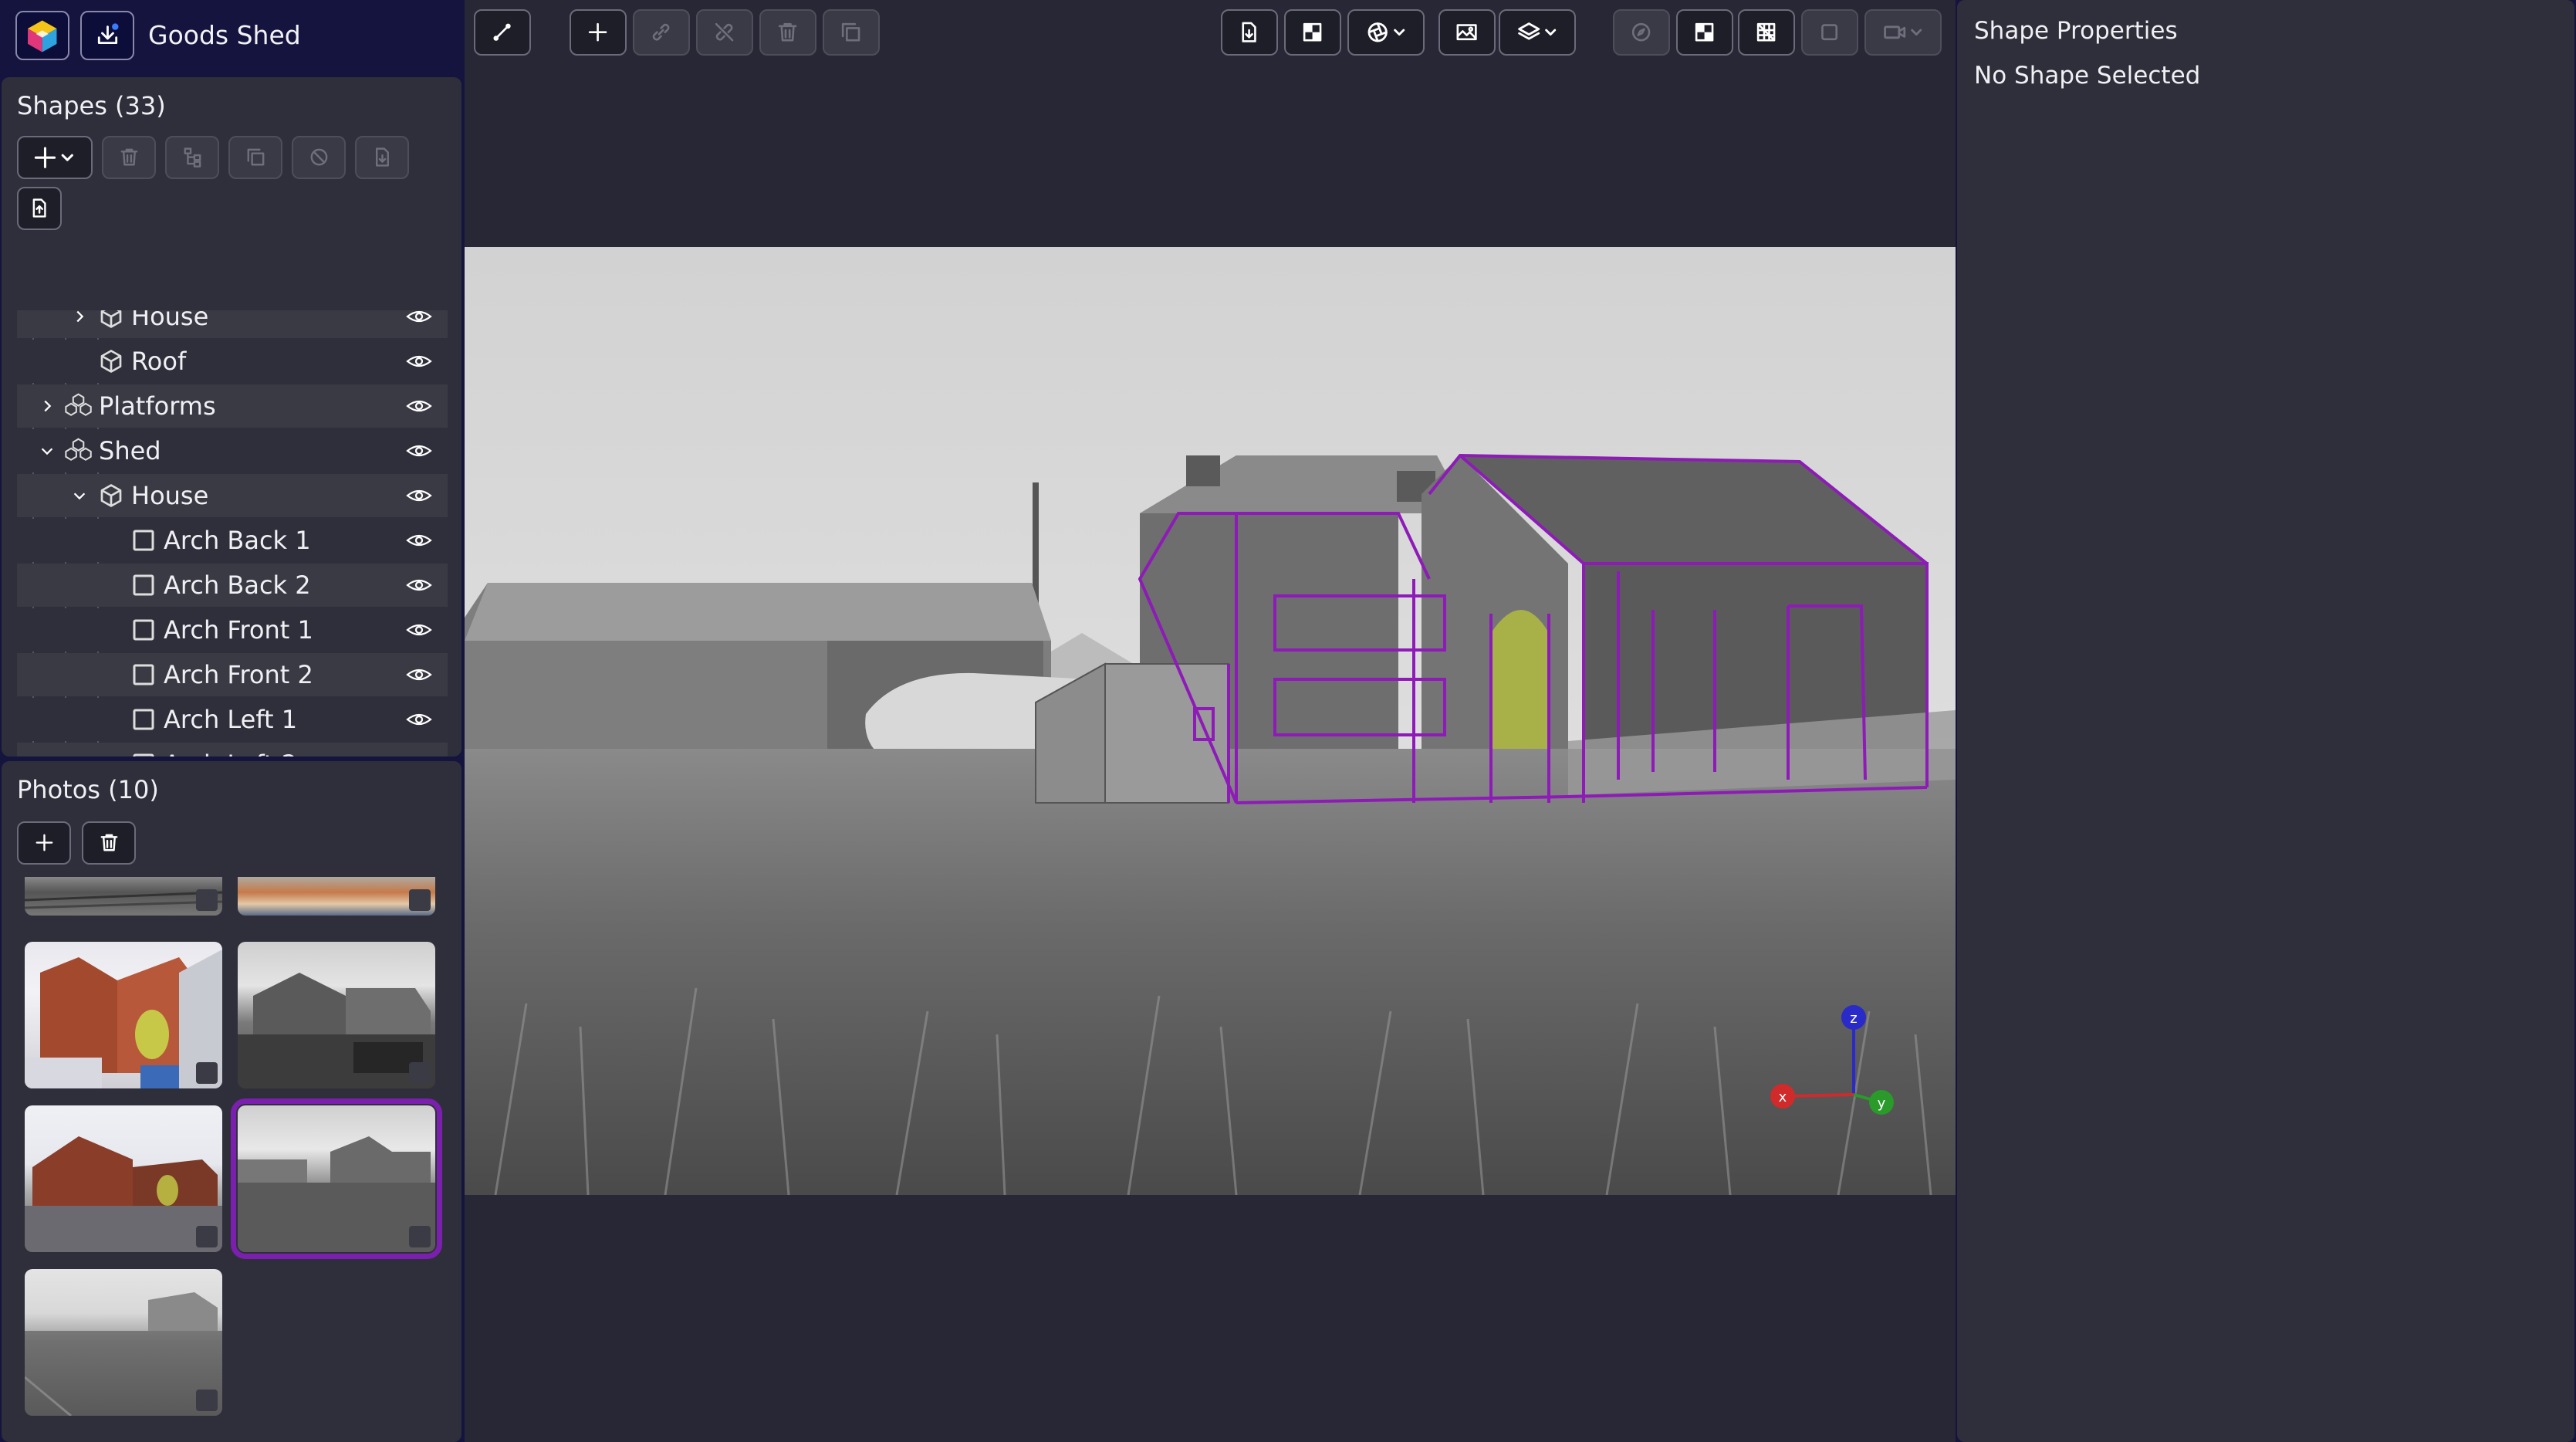  I want to click on grid-off-icon, so click(1766, 33).